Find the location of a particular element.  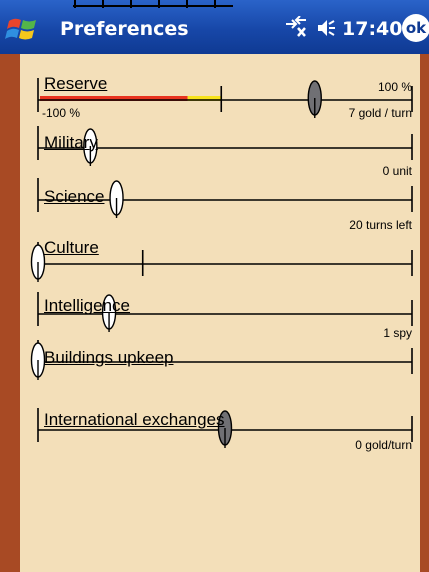

slider-row-culture: Culture is located at coordinates (220, 264).